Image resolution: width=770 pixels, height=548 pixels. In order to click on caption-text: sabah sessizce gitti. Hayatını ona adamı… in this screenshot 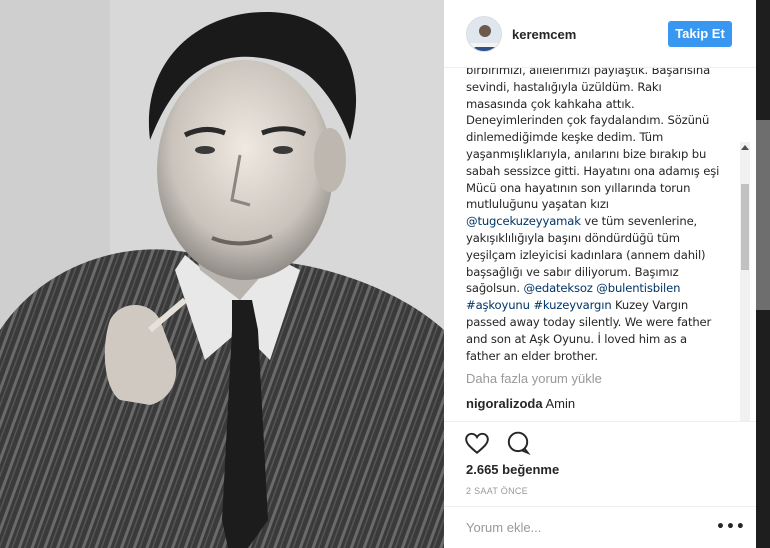, I will do `click(593, 170)`.